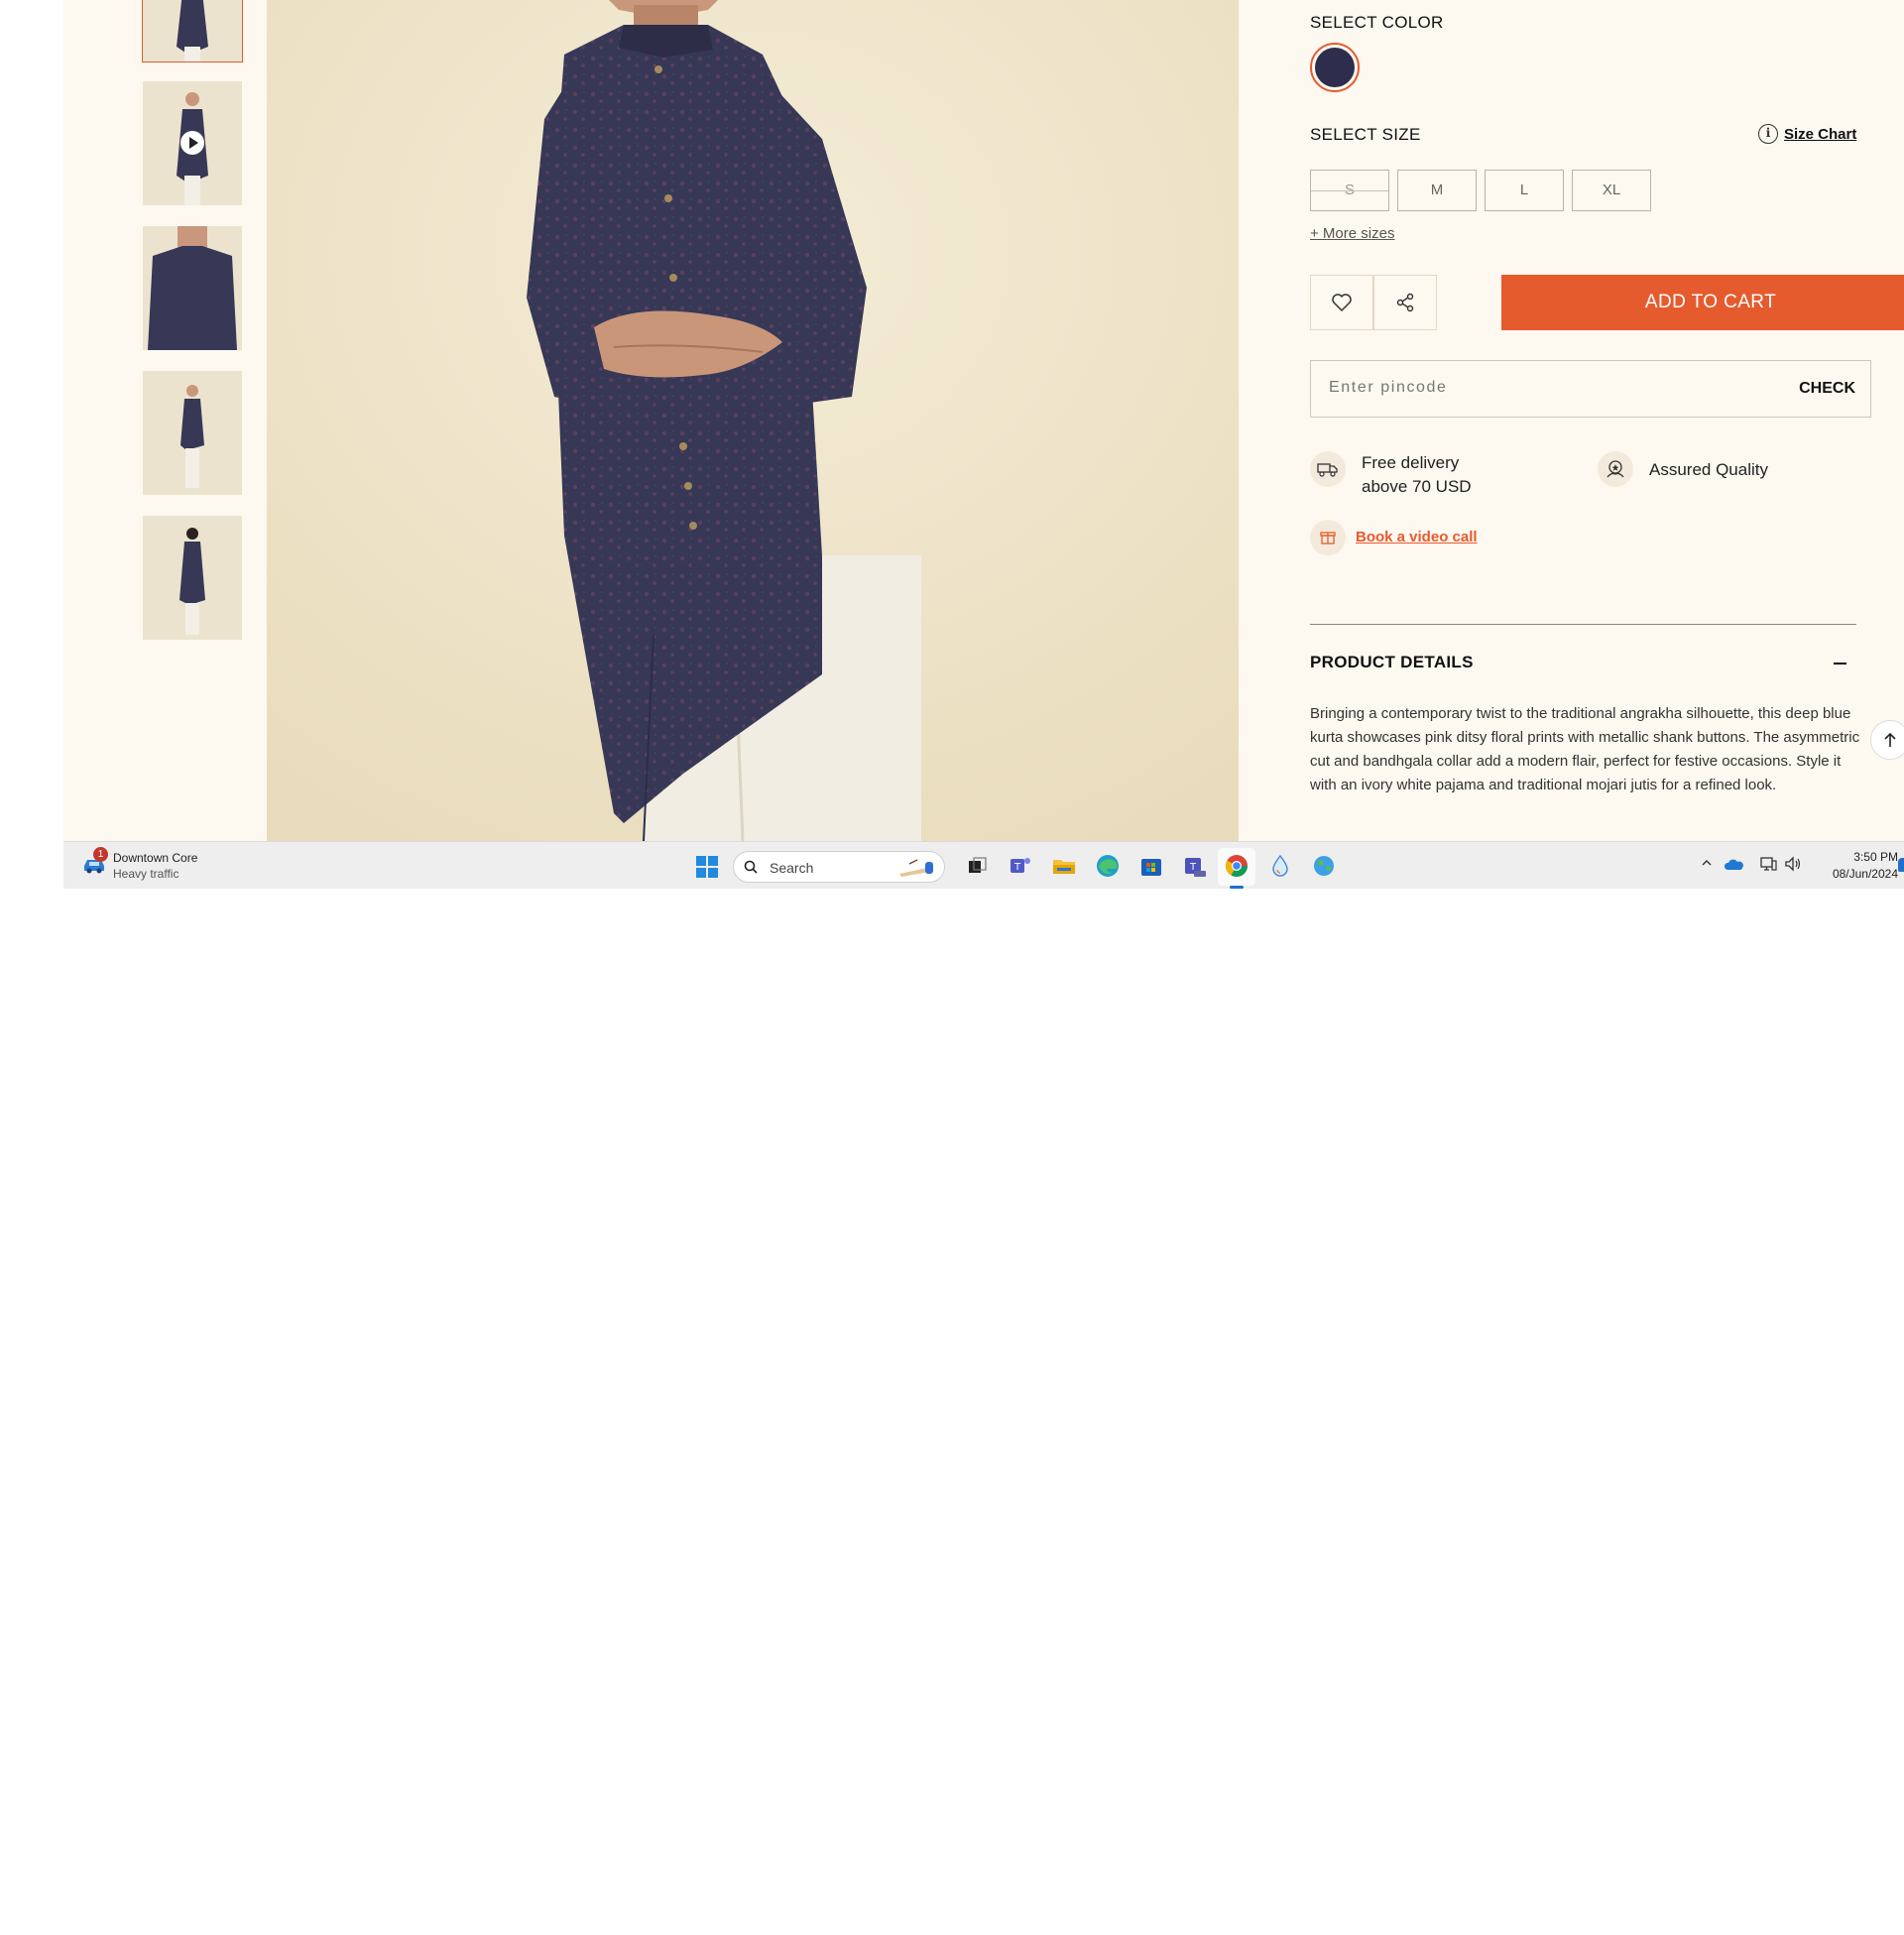 This screenshot has height=1935, width=1904. I want to click on book-video-call-link: Book a video call, so click(1417, 537).